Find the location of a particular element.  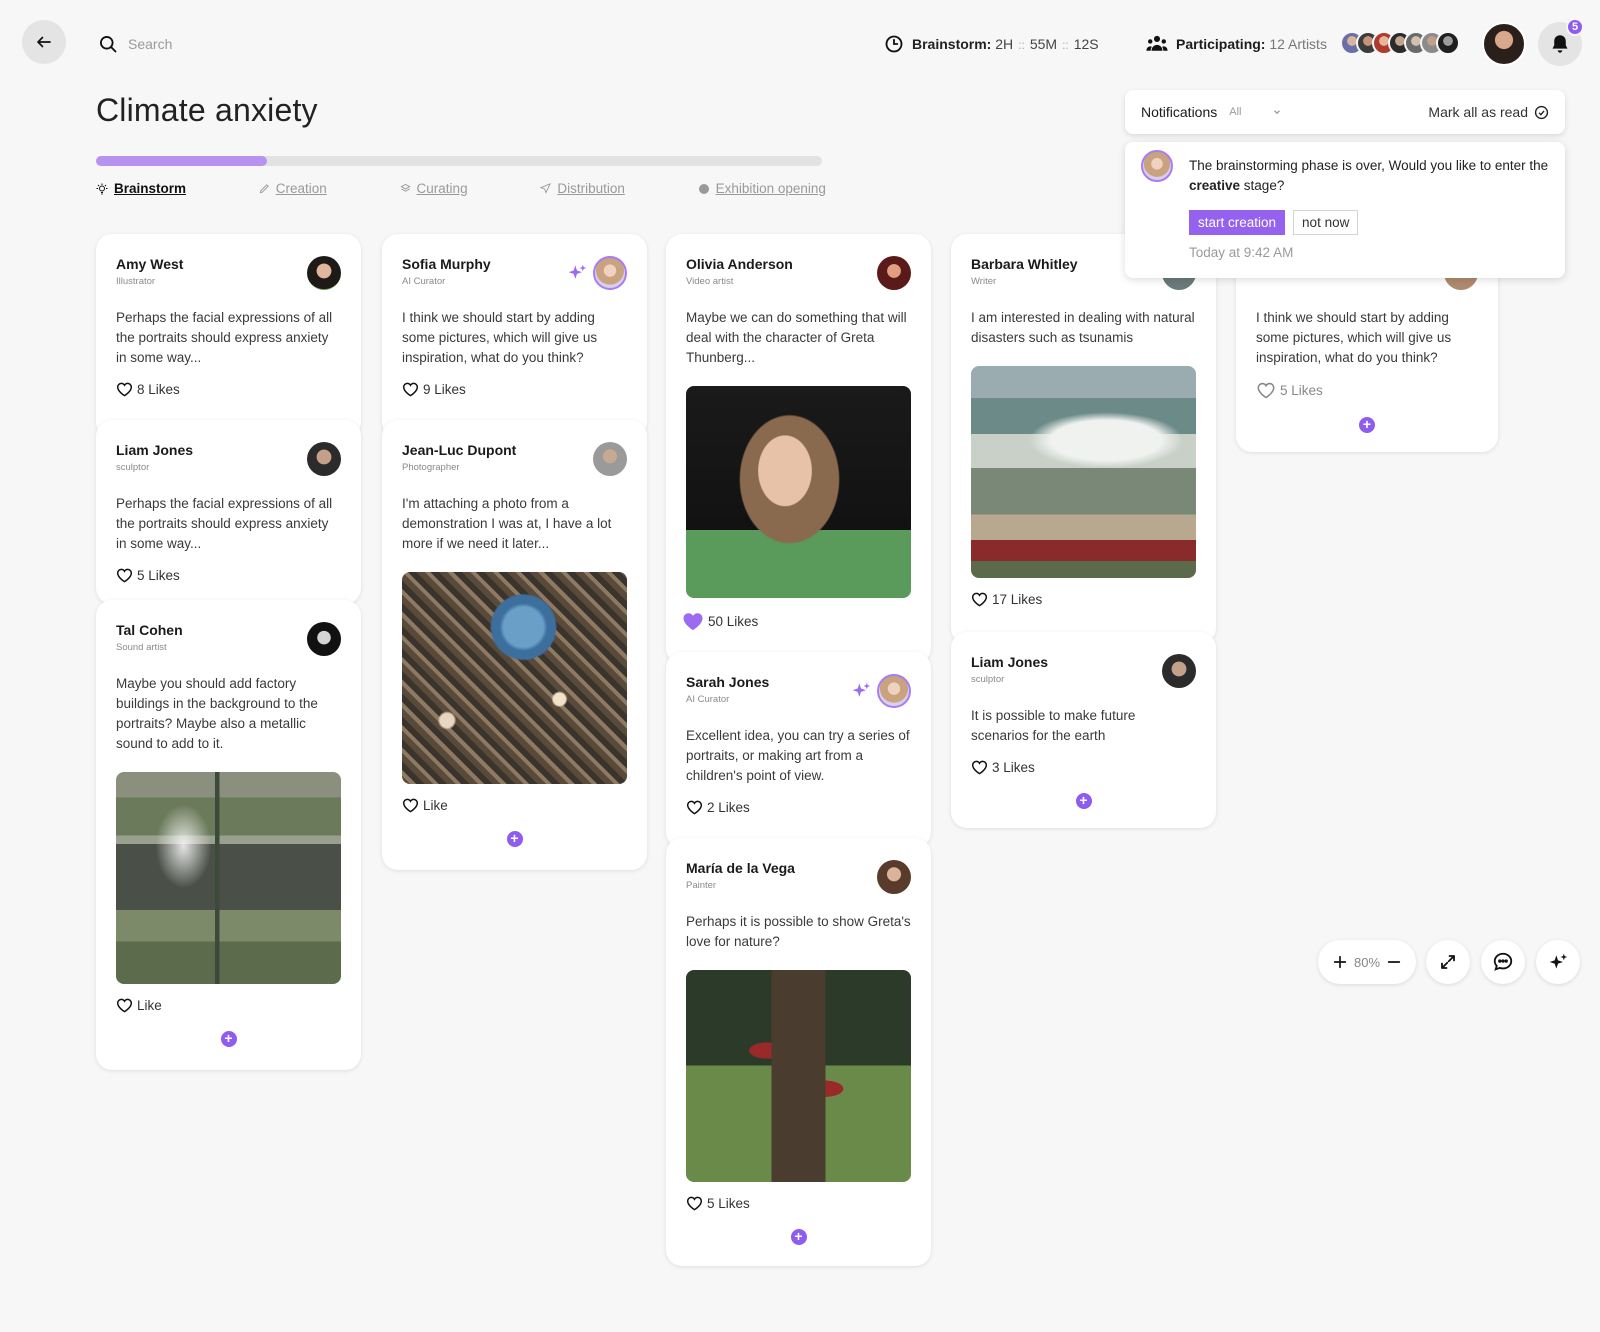

author-name: Liam Jones is located at coordinates (155, 450).